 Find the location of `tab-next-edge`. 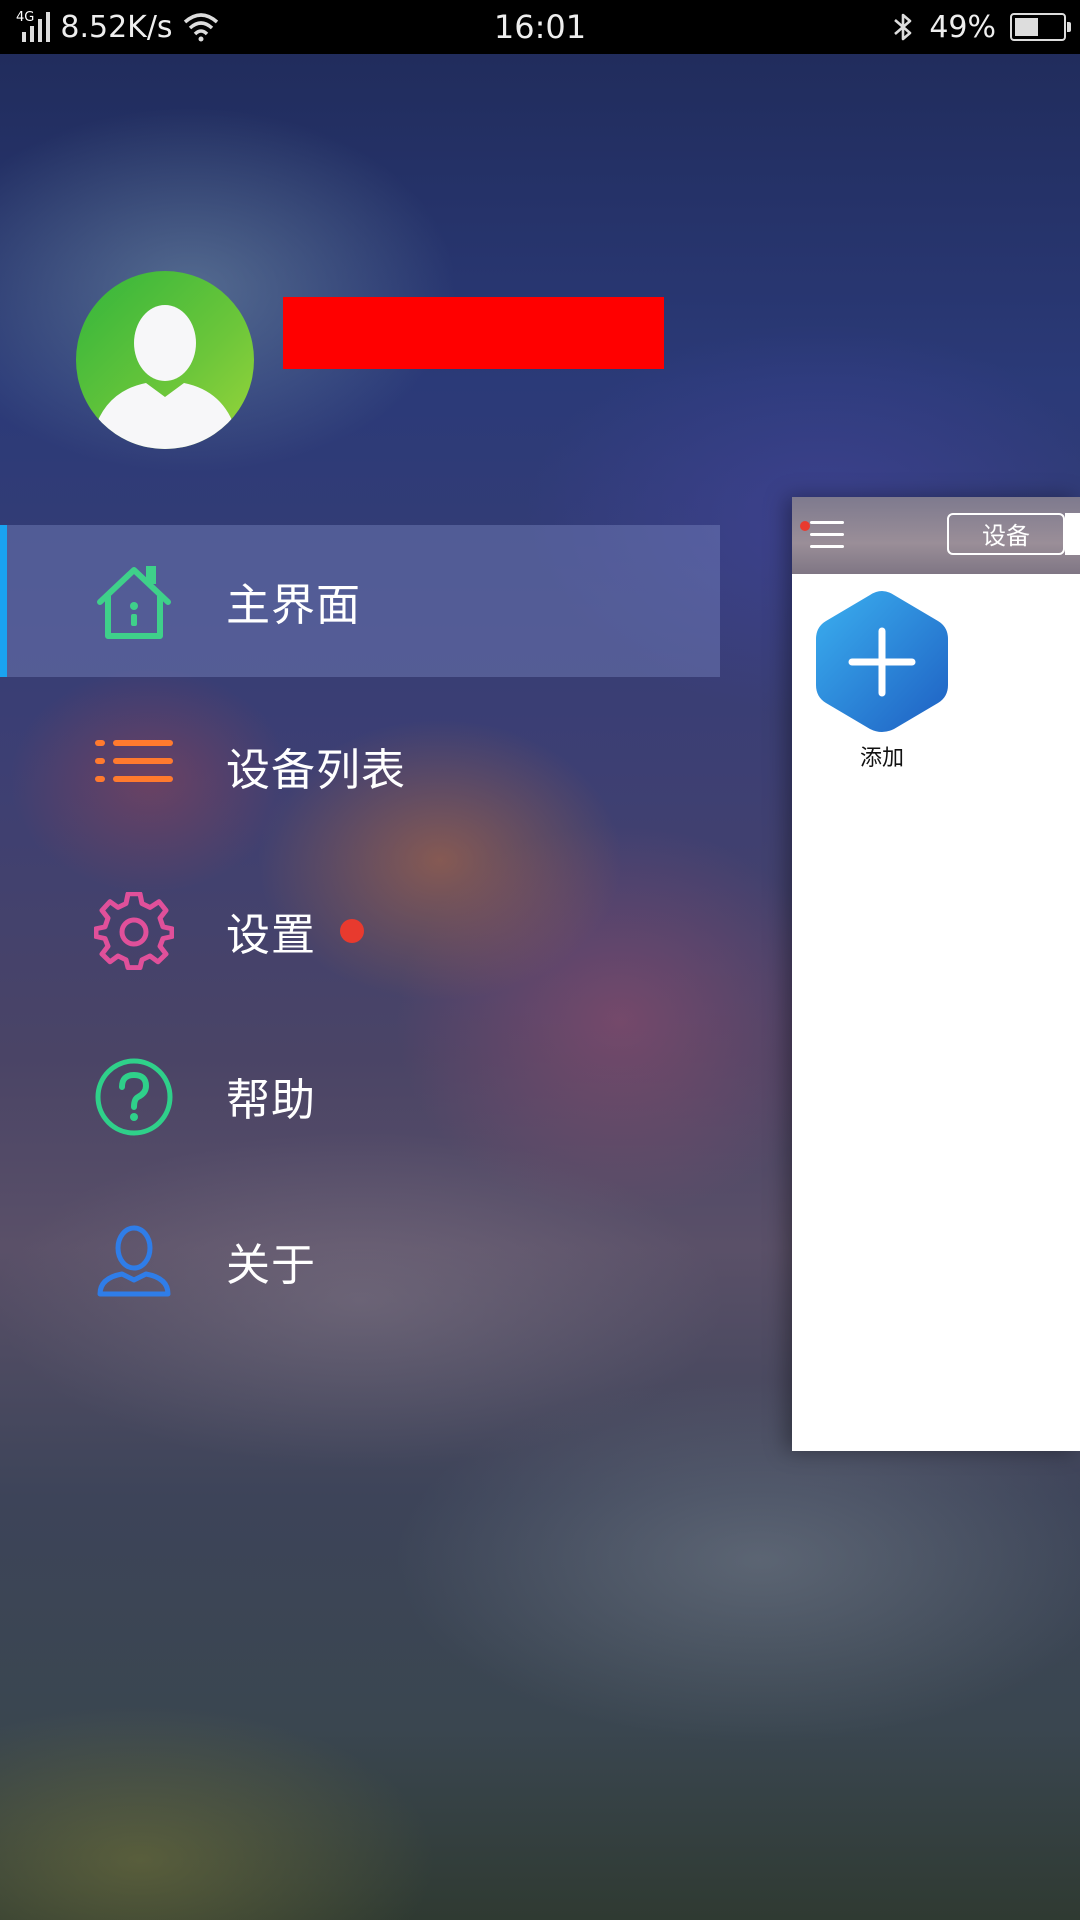

tab-next-edge is located at coordinates (1072, 534).